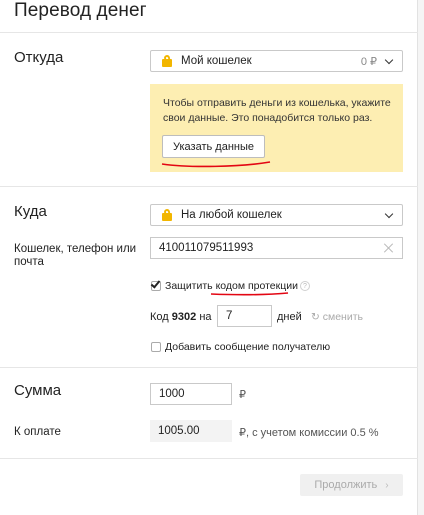 The image size is (424, 515). Describe the element at coordinates (244, 316) in the screenshot. I see `days-input: 7` at that location.